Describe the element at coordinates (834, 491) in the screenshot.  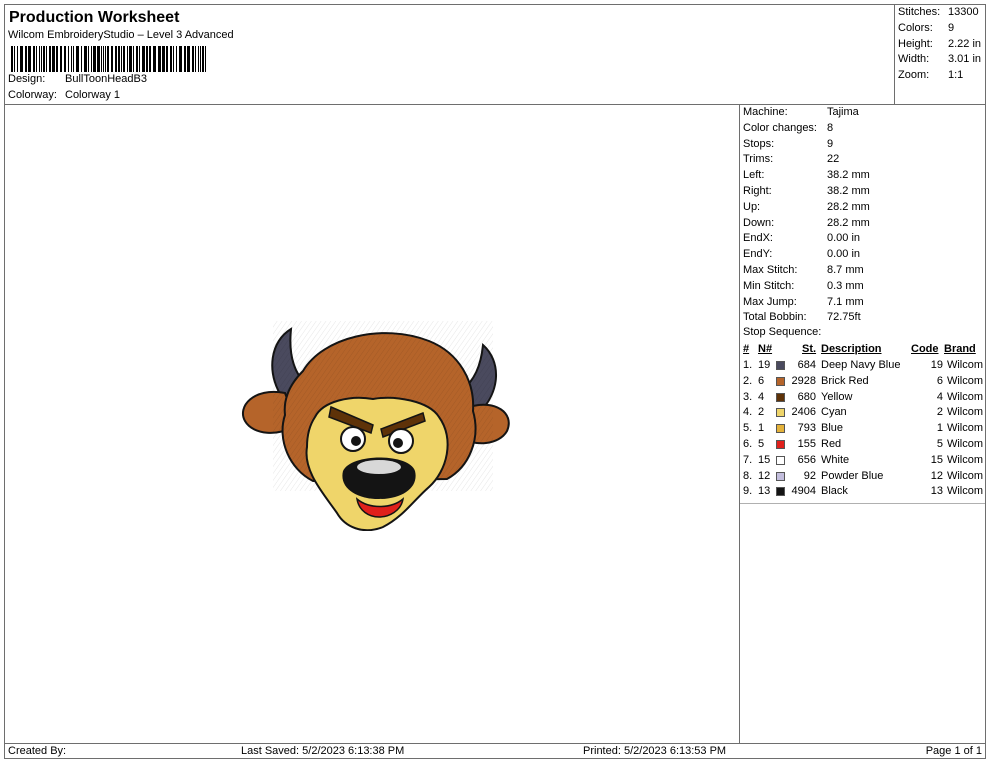
I see `color-description: Black` at that location.